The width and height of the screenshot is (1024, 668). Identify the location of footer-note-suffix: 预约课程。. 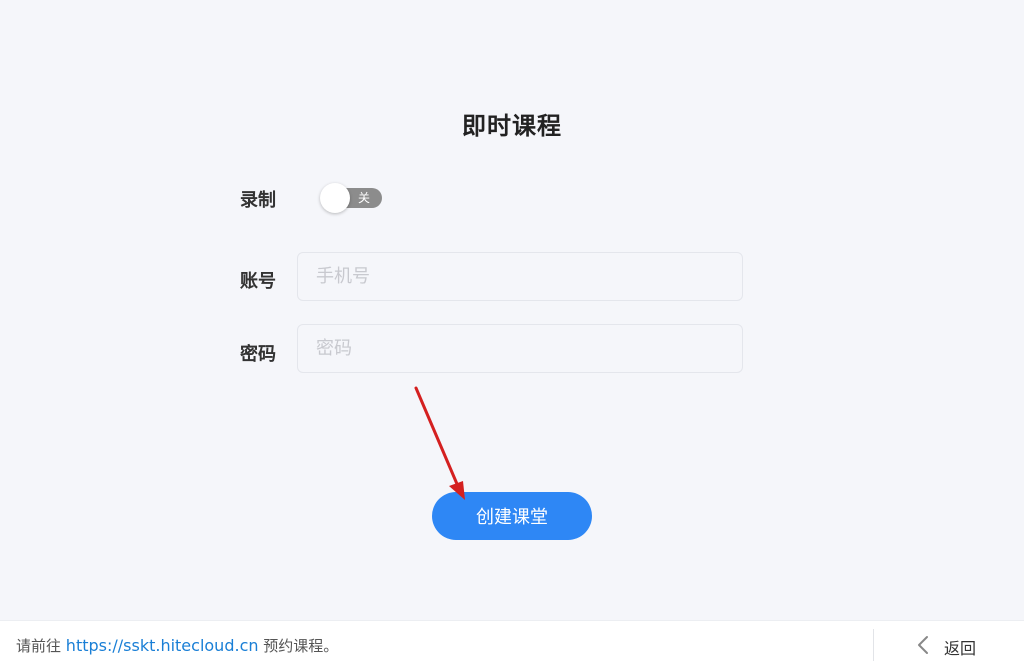
(301, 646).